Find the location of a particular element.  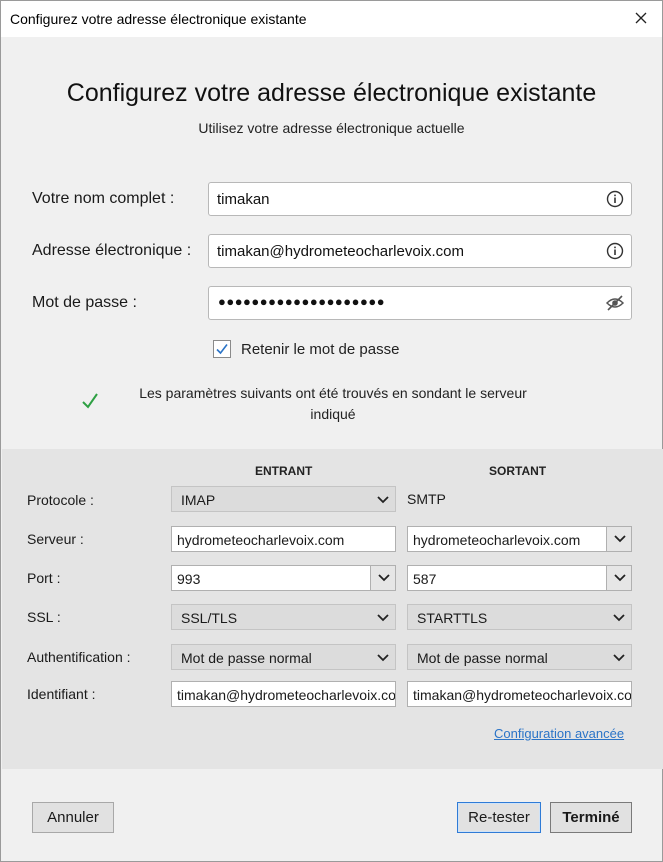

outgoing-authentication-value: Mot de passe normal is located at coordinates (482, 658).